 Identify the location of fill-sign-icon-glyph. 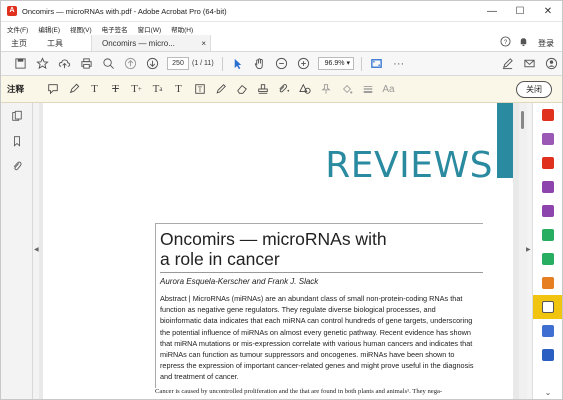
(548, 211).